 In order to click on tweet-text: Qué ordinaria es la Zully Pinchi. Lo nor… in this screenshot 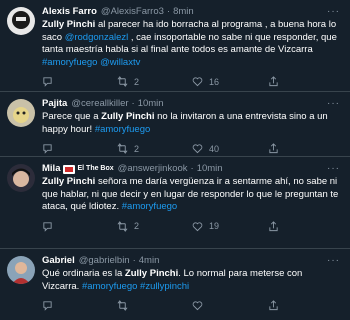, I will do `click(192, 280)`.